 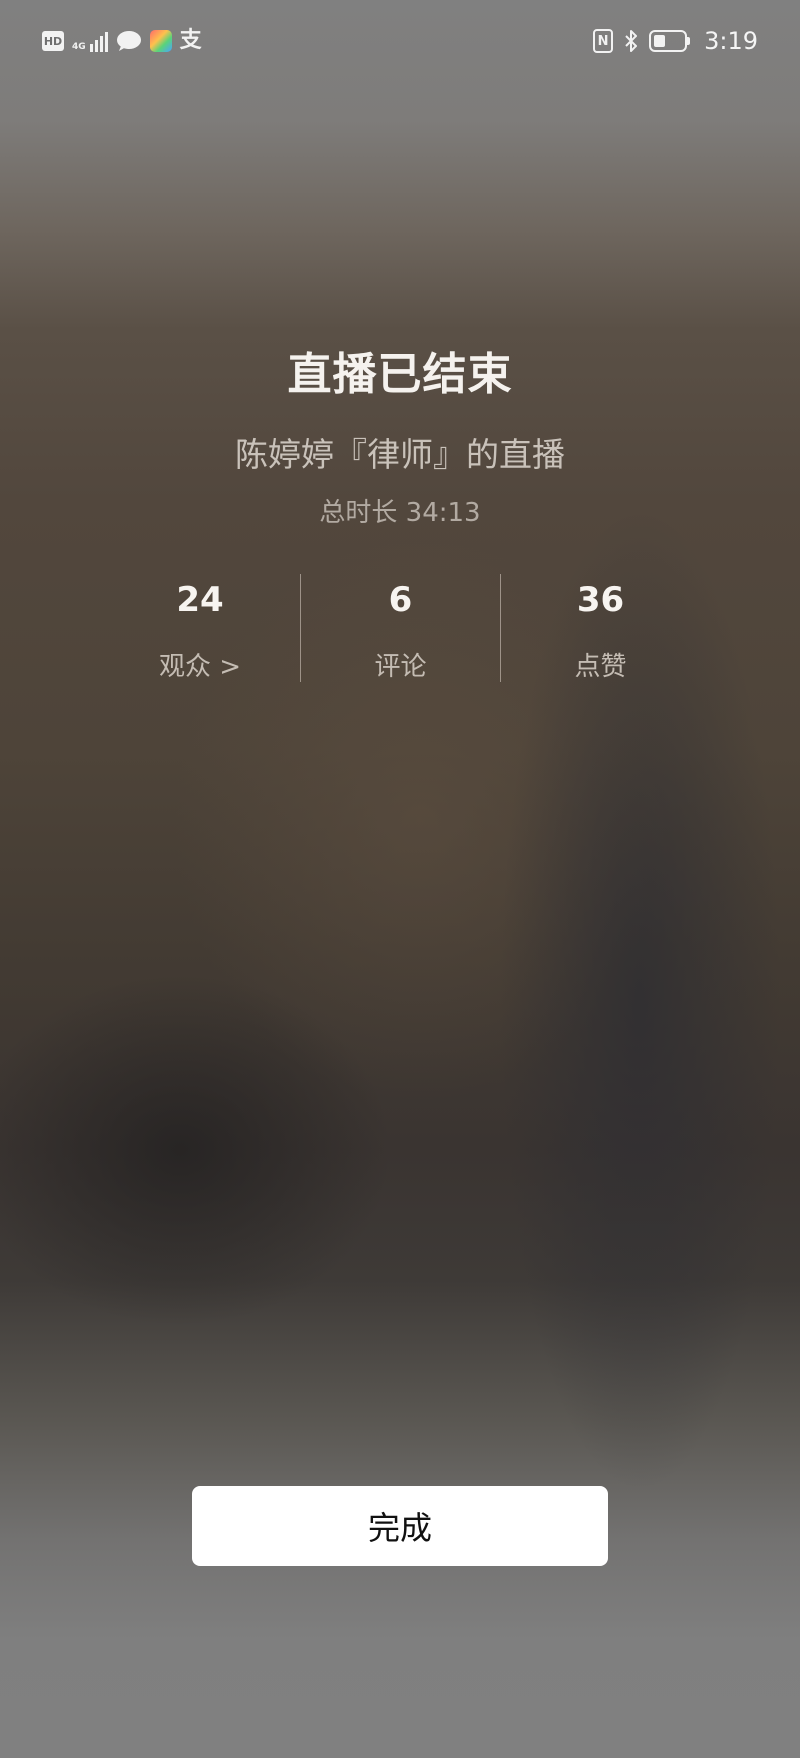 What do you see at coordinates (200, 600) in the screenshot?
I see `viewers-count: 24` at bounding box center [200, 600].